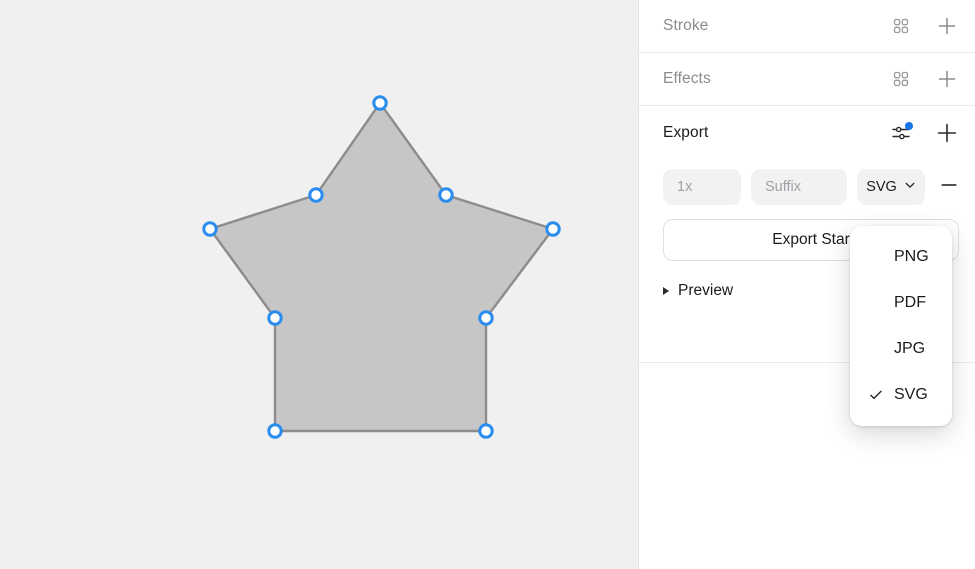  I want to click on export-scale-input, so click(702, 187).